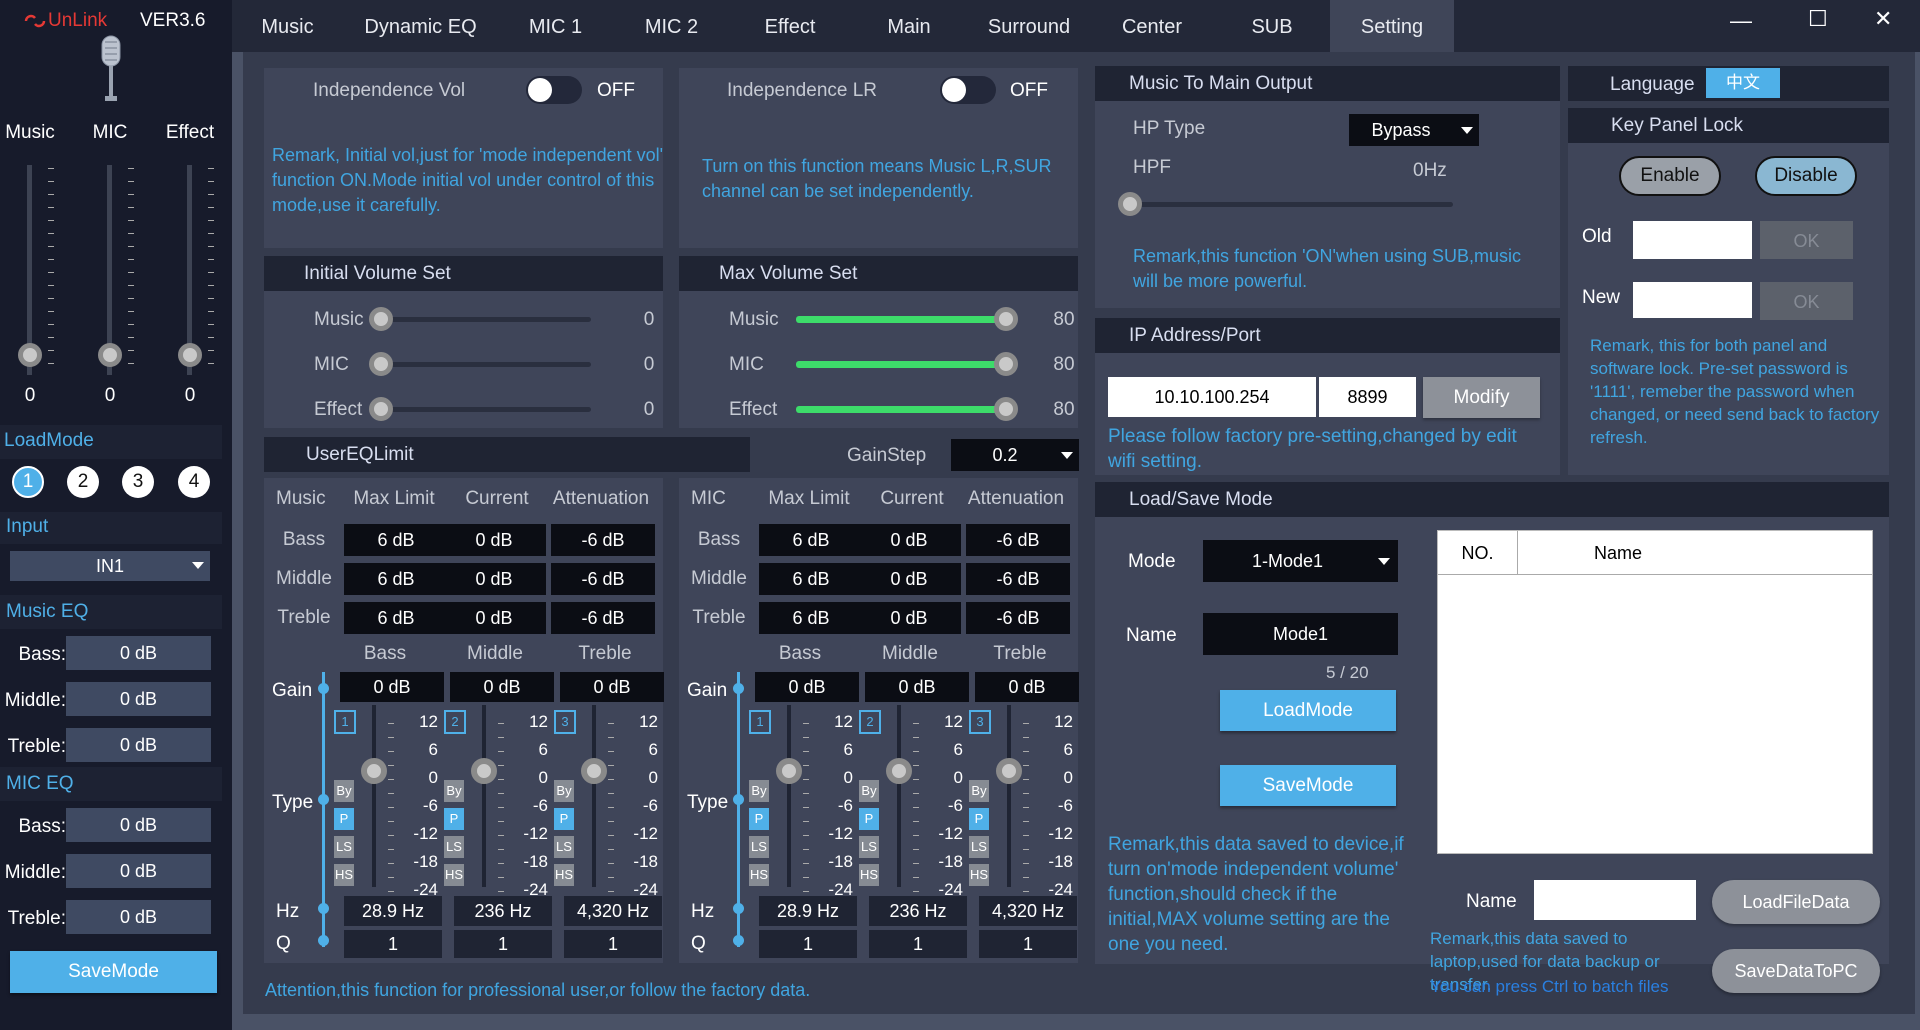 The height and width of the screenshot is (1030, 1920). I want to click on tab-surround: Surround, so click(1029, 26).